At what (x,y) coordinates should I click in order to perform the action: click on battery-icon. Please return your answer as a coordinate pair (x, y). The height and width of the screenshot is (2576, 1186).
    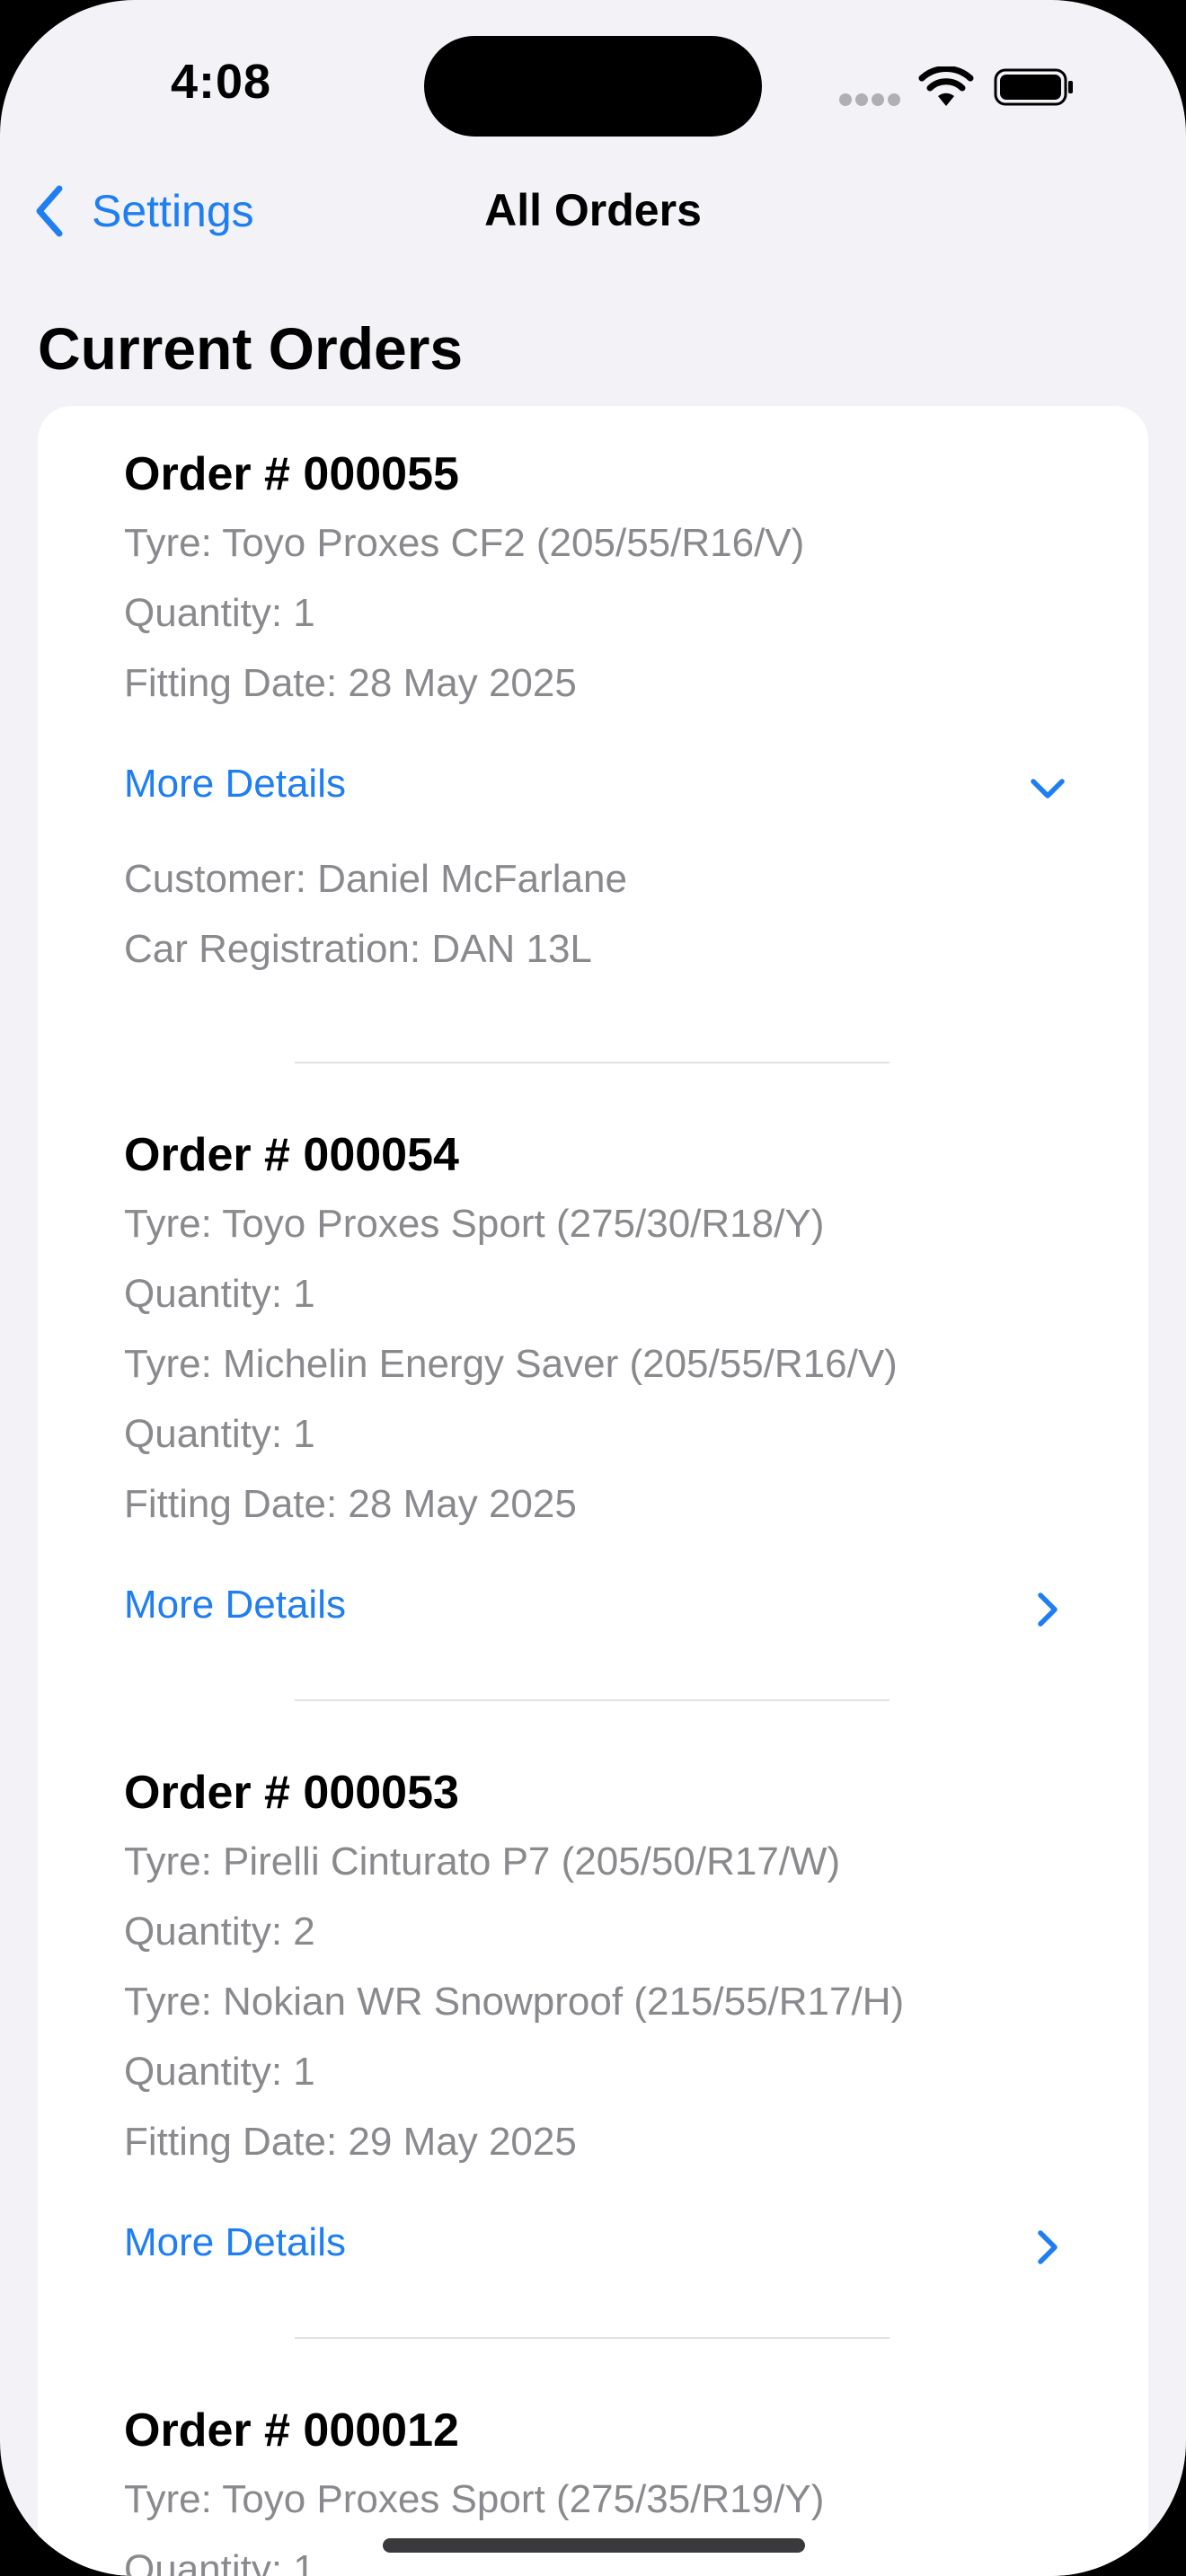
    Looking at the image, I should click on (1033, 87).